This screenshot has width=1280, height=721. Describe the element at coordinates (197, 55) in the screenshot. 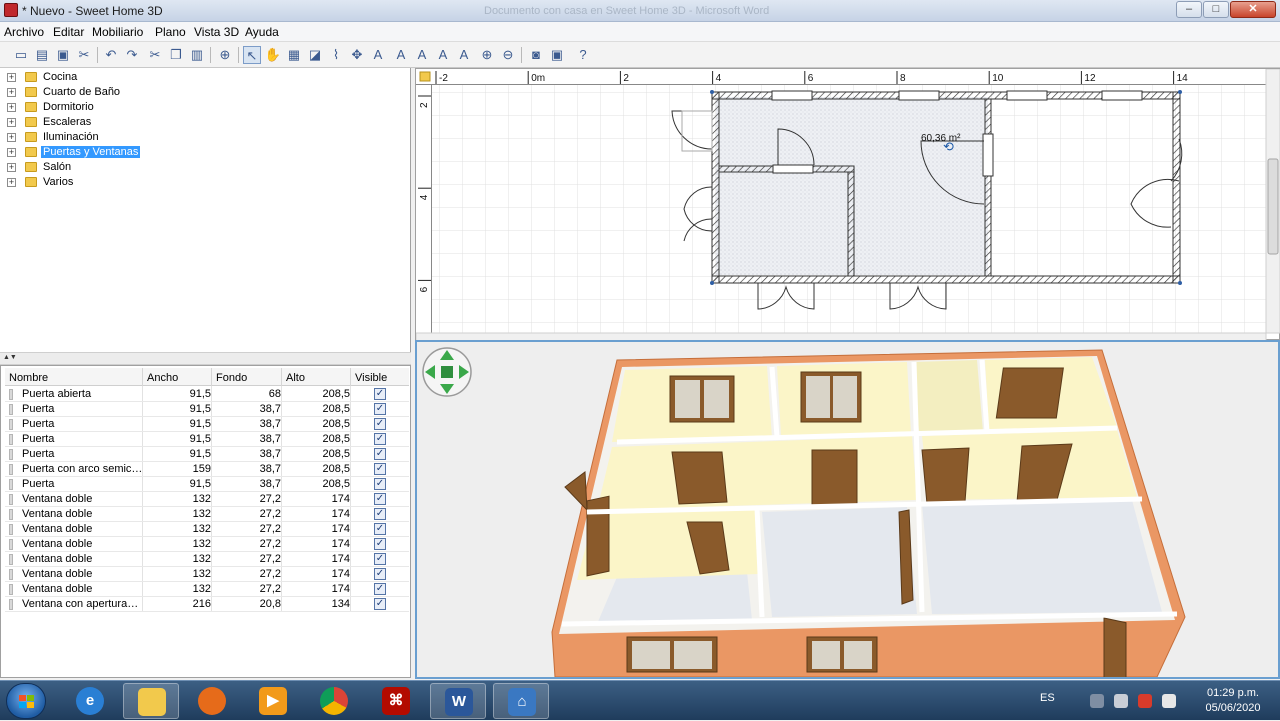

I see `paste-icon: ▥` at that location.